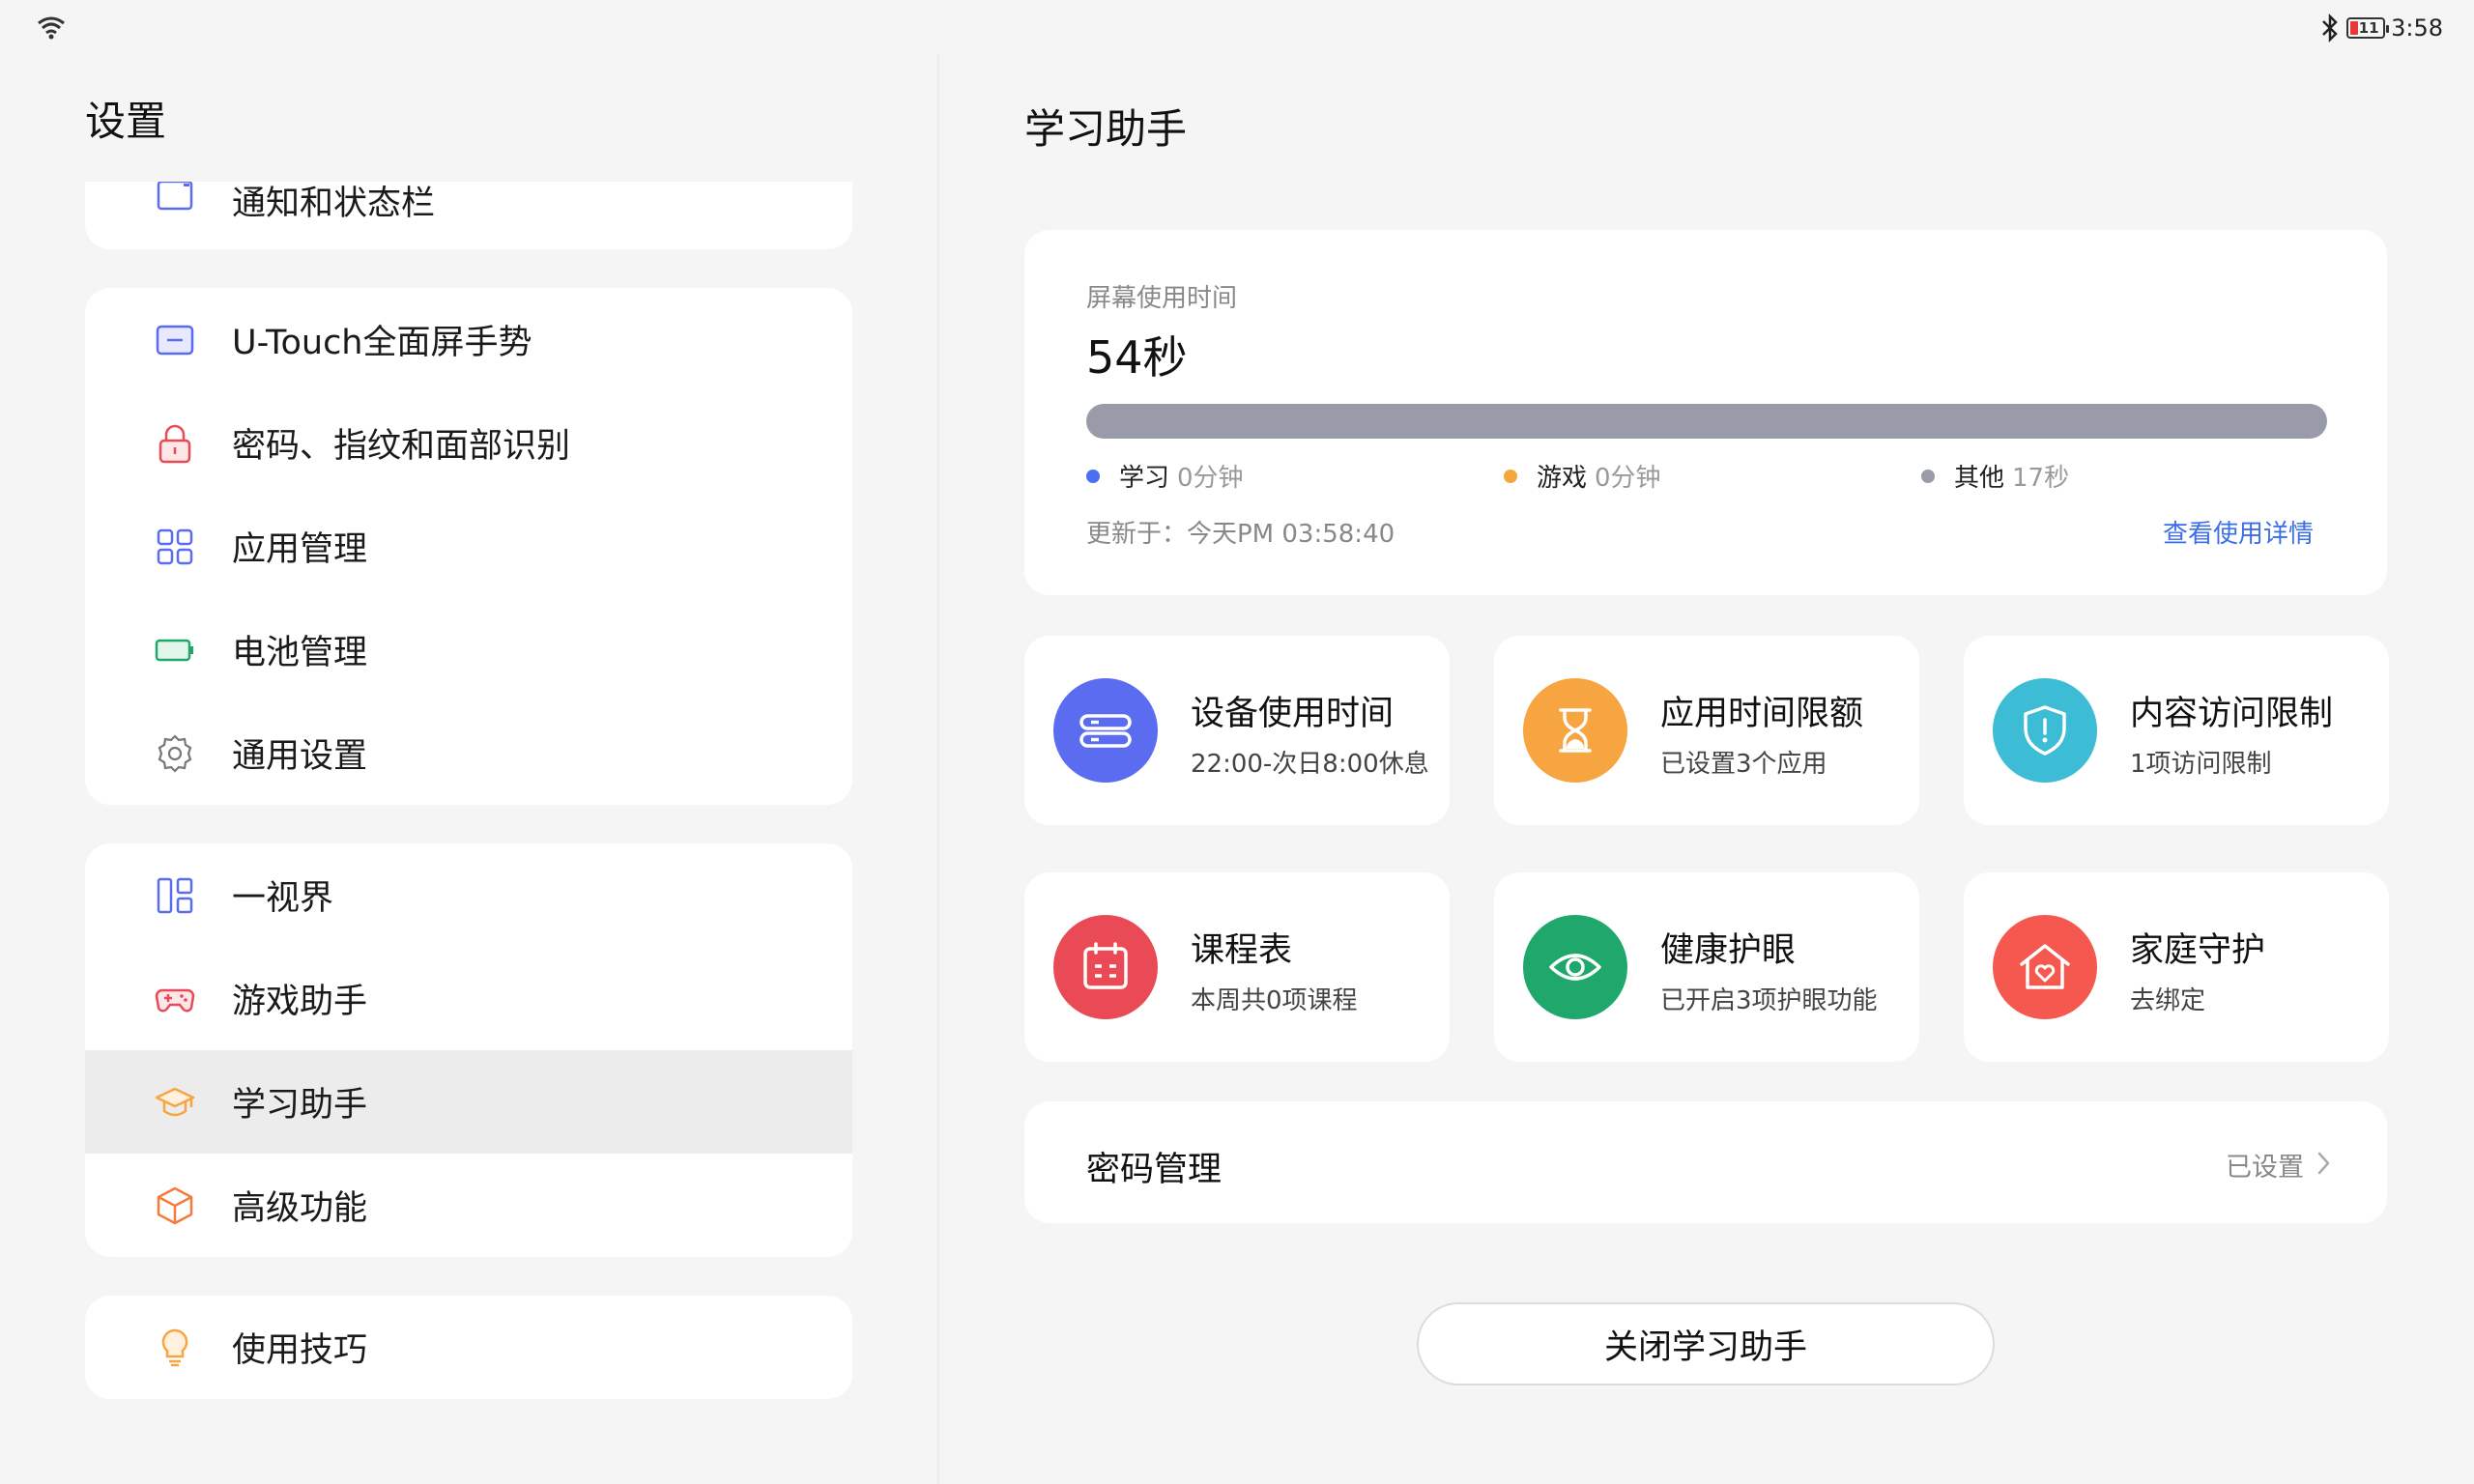  What do you see at coordinates (174, 650) in the screenshot?
I see `battery-icon` at bounding box center [174, 650].